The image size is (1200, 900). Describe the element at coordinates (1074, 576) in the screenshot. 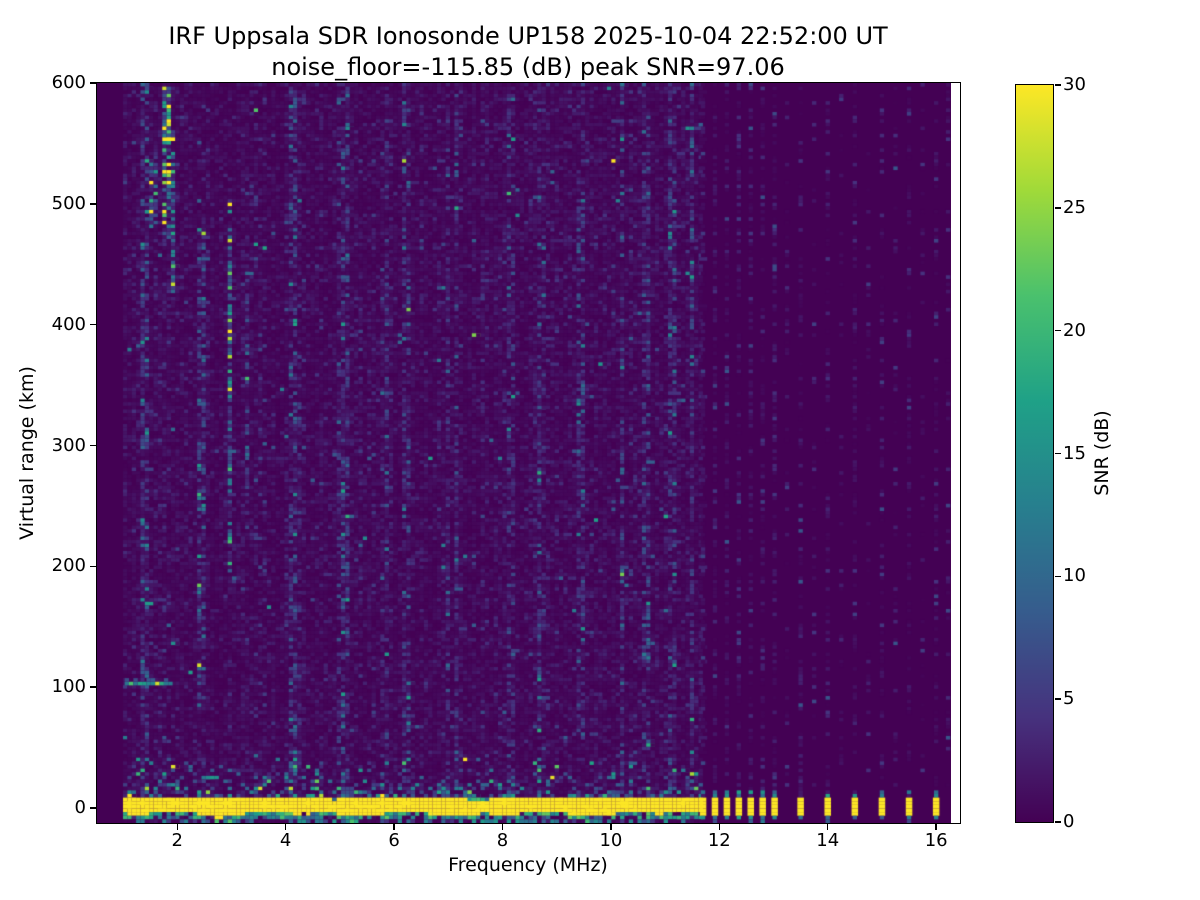

I see `colorbar-tick-label: 10` at that location.